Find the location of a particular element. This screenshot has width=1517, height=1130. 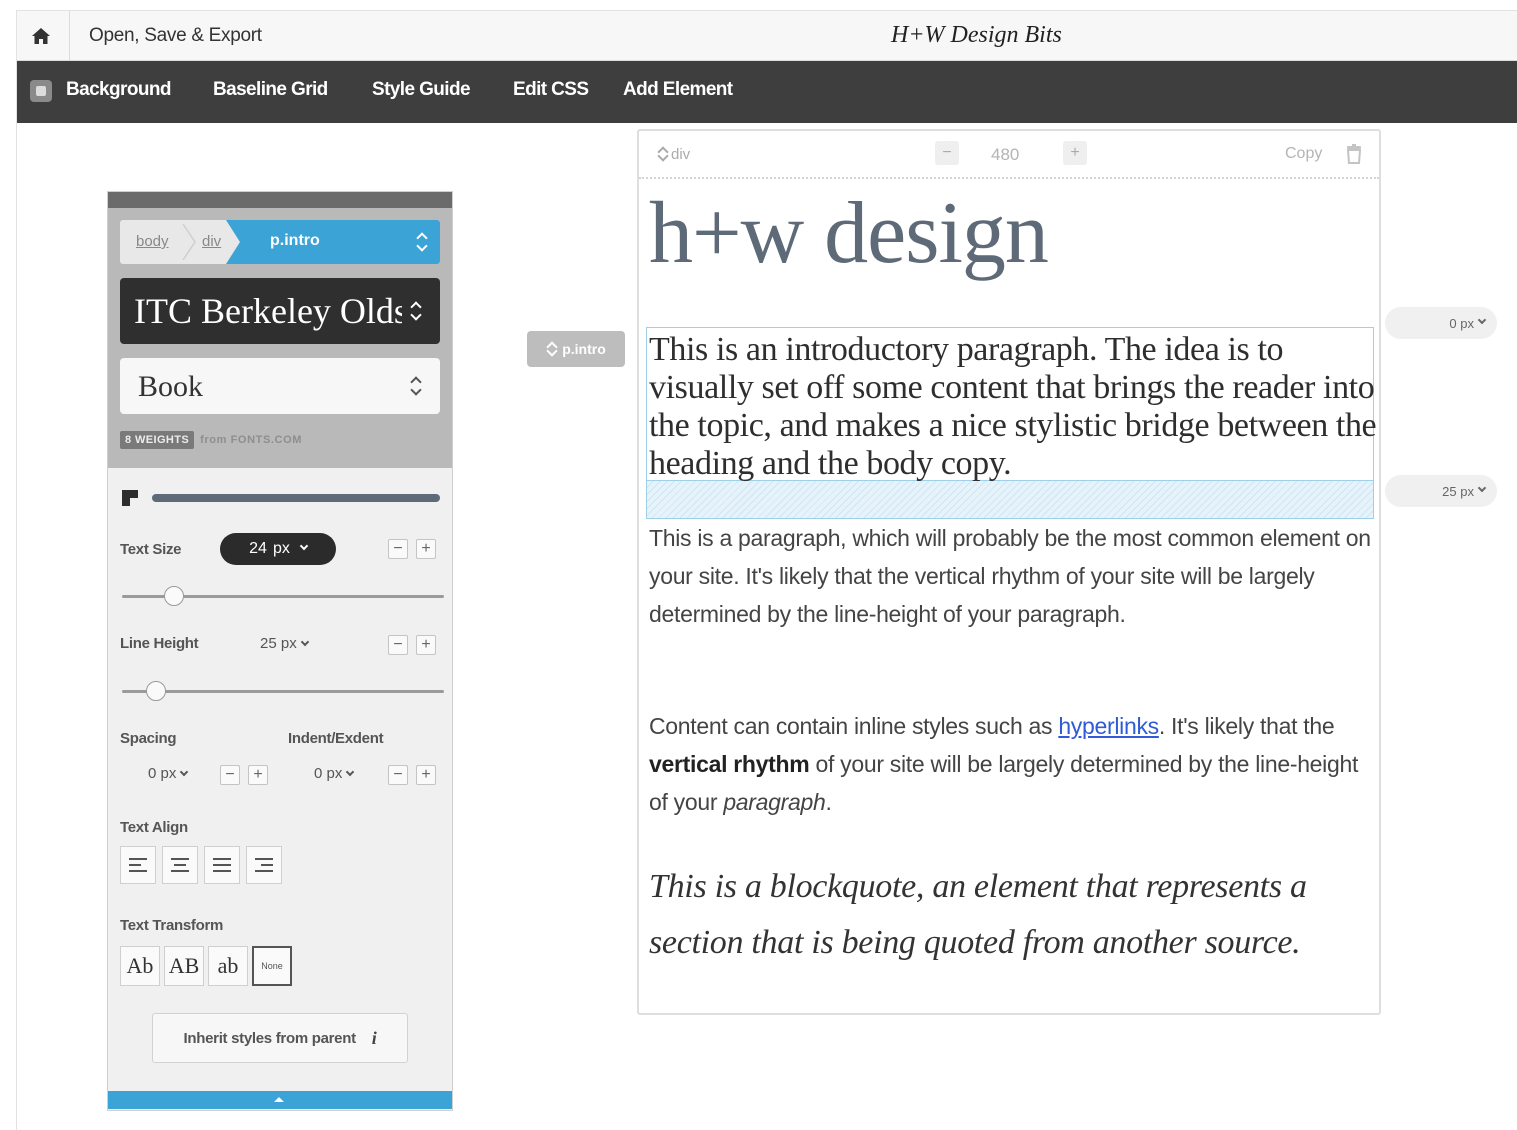

line-height-plus-button: + is located at coordinates (426, 645).